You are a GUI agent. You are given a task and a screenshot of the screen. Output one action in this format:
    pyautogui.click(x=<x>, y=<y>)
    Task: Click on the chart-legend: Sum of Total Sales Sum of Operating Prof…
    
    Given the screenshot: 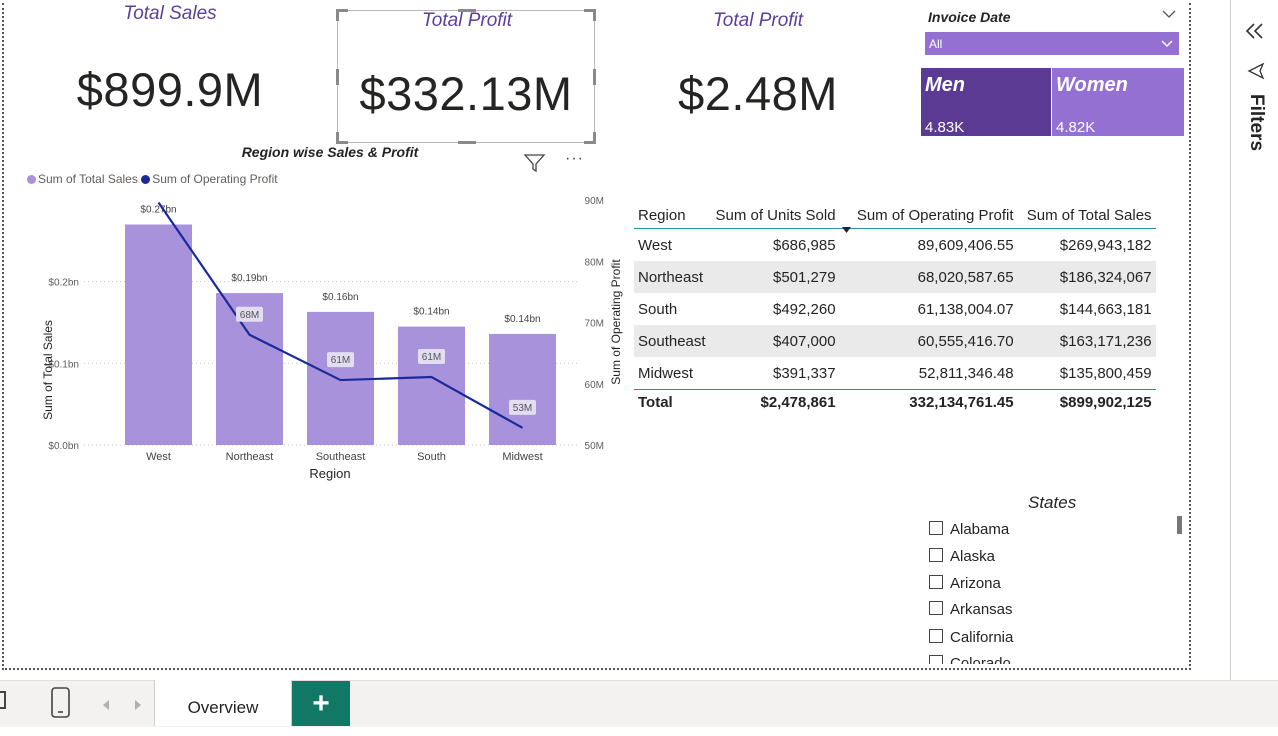 What is the action you would take?
    pyautogui.click(x=152, y=179)
    